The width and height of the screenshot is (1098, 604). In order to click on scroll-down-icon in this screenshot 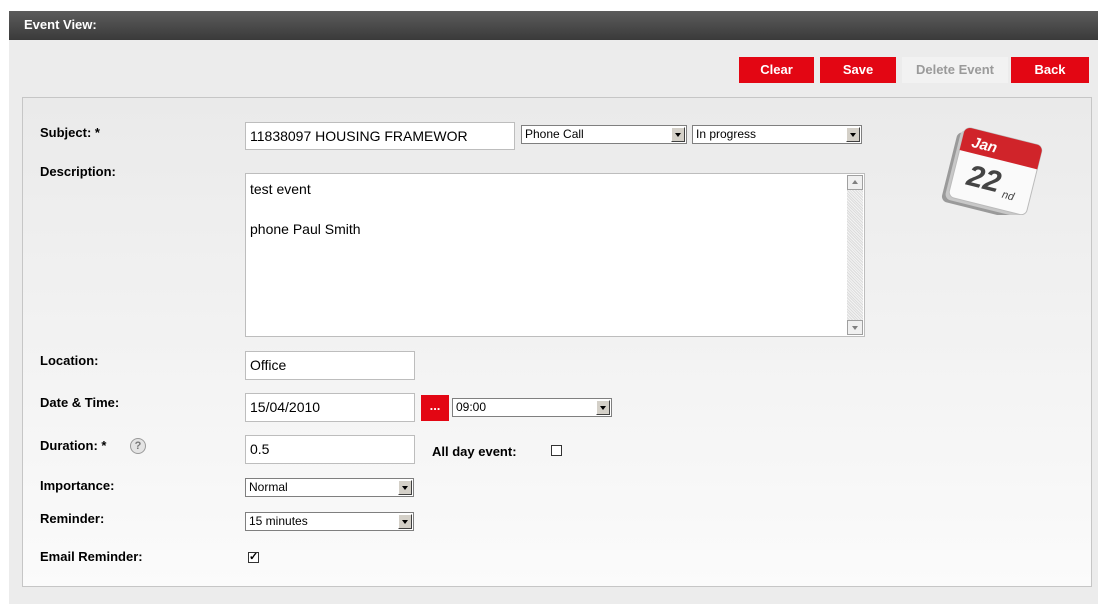, I will do `click(855, 327)`.